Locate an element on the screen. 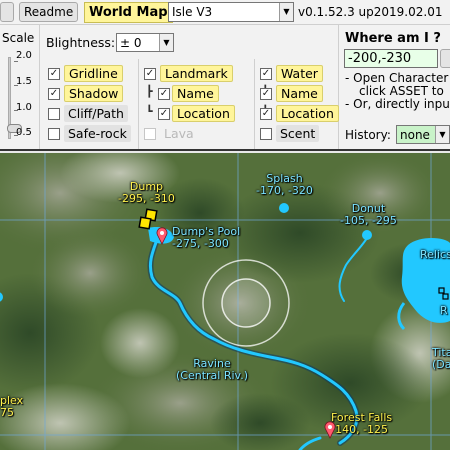 The image size is (450, 450). tree-branch-icon: ┣ is located at coordinates (149, 91).